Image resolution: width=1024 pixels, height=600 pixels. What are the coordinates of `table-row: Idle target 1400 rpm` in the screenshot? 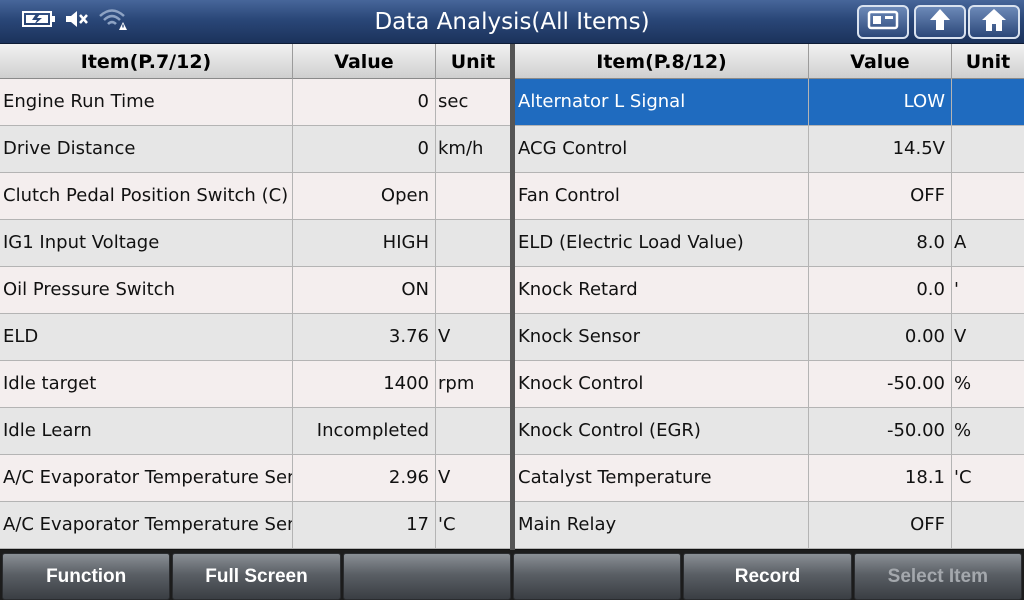 It's located at (255, 384).